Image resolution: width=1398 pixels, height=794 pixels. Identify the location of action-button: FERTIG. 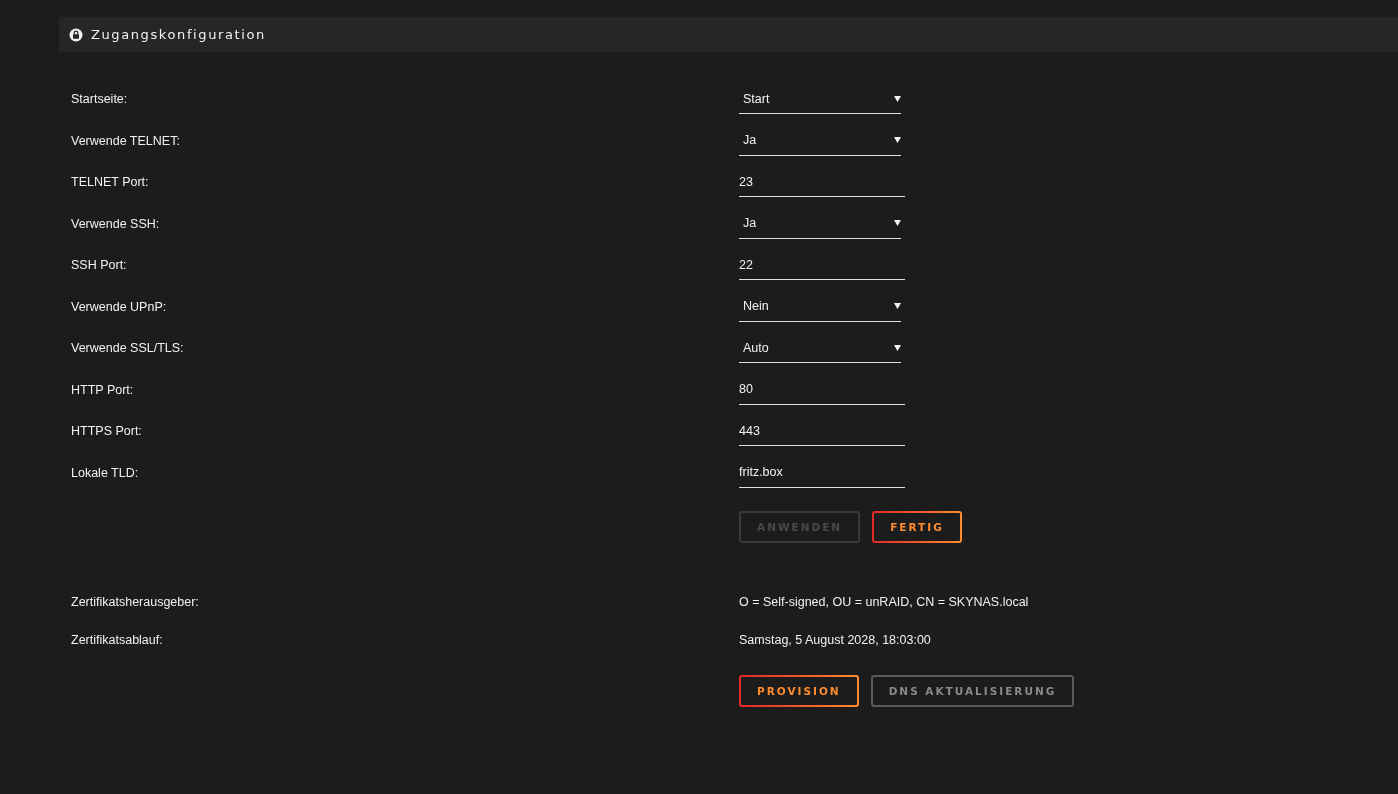
(917, 527).